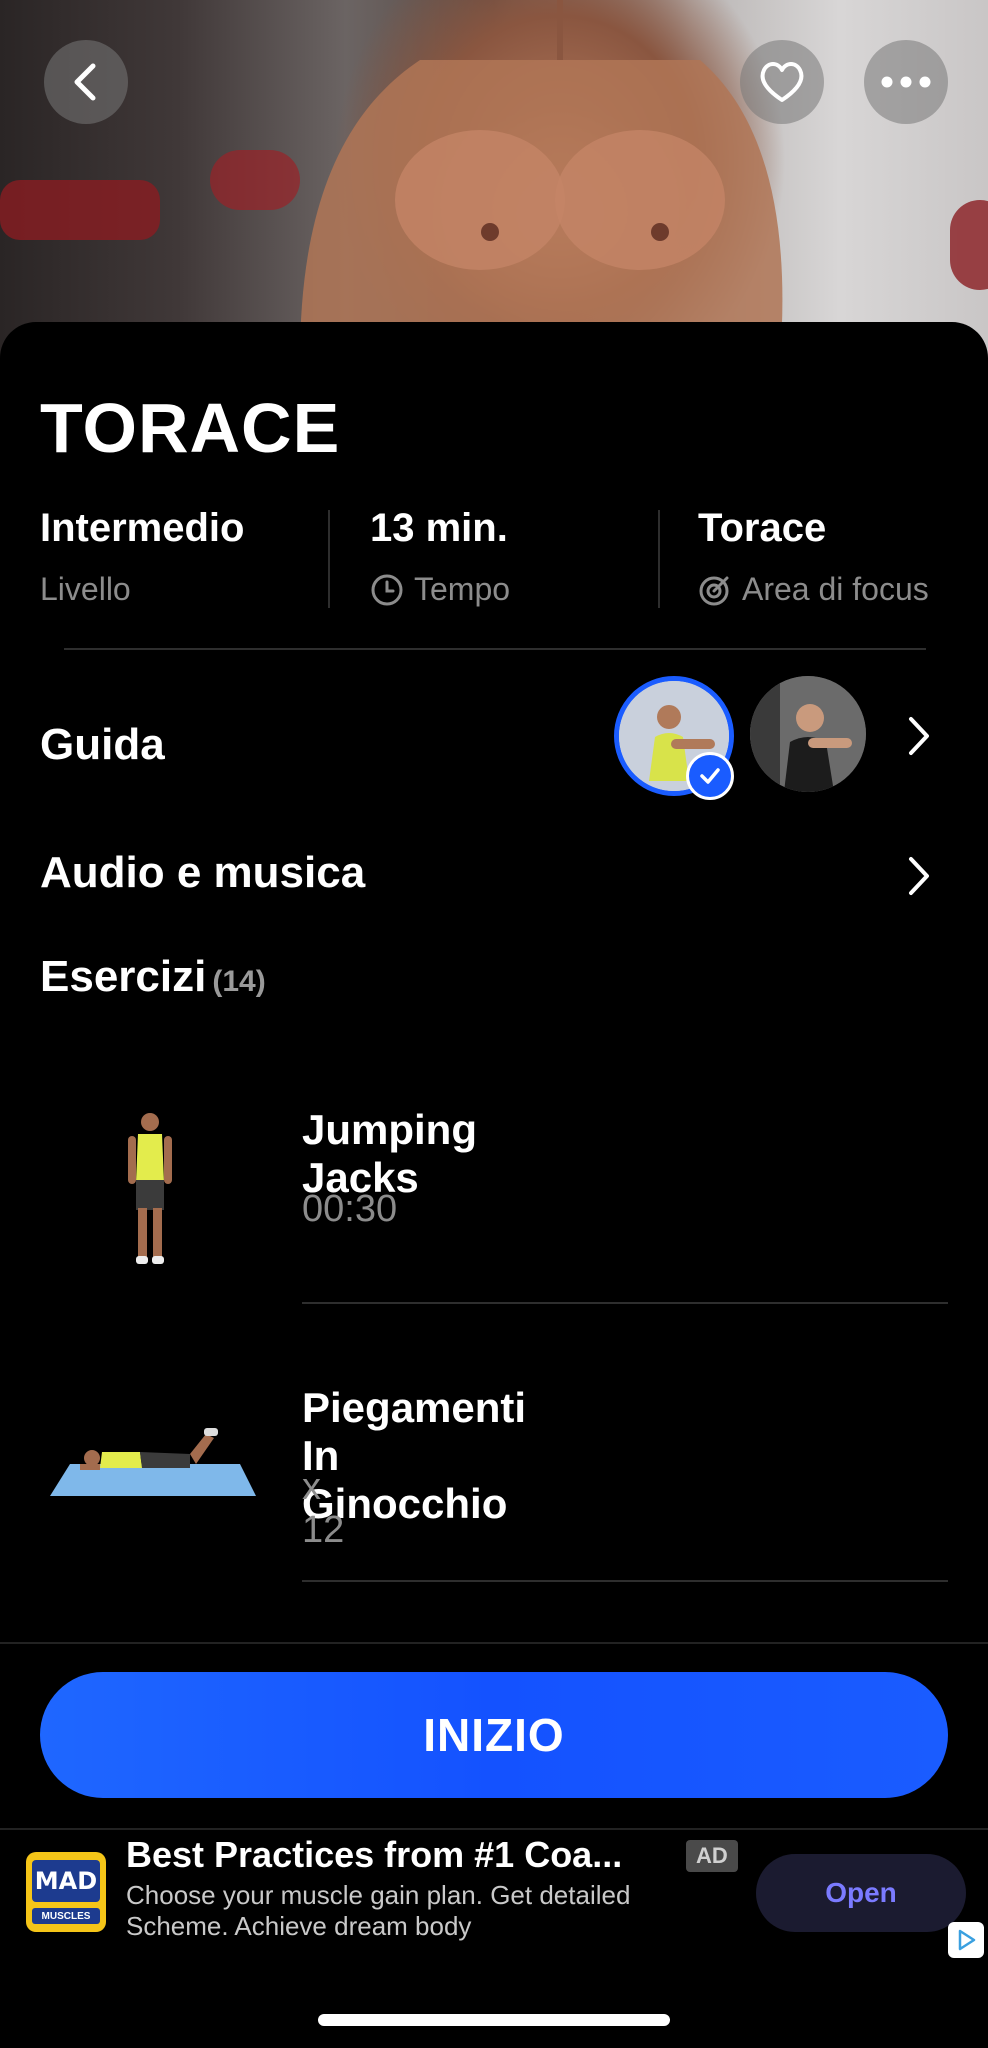  What do you see at coordinates (350, 1209) in the screenshot?
I see `exercise-detail: 00:30` at bounding box center [350, 1209].